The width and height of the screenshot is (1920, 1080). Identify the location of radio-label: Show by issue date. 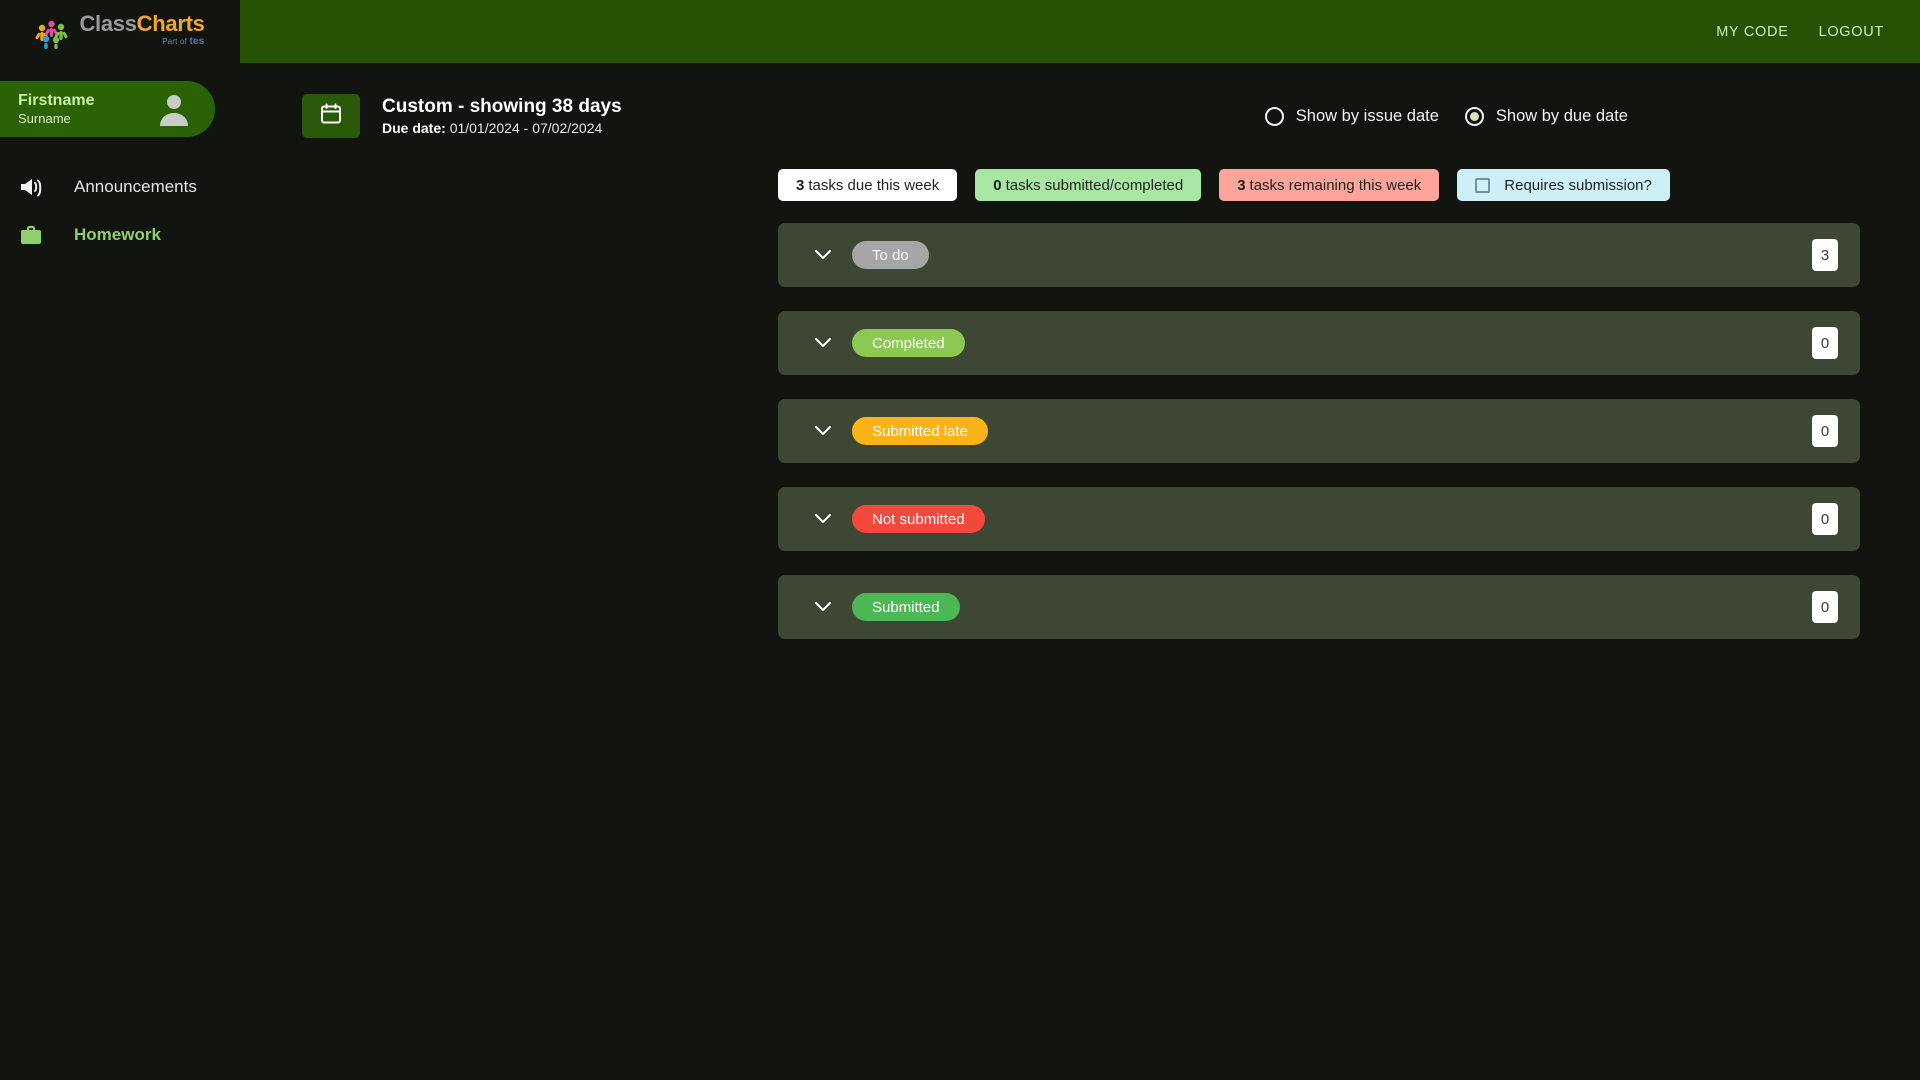
(1367, 116).